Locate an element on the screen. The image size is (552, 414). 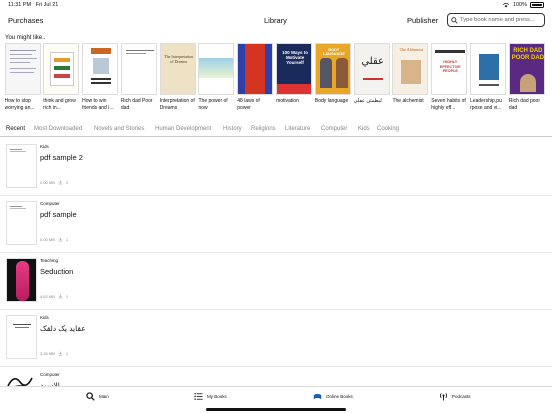
book-title: Rich dad Poor dad is located at coordinates (136, 104).